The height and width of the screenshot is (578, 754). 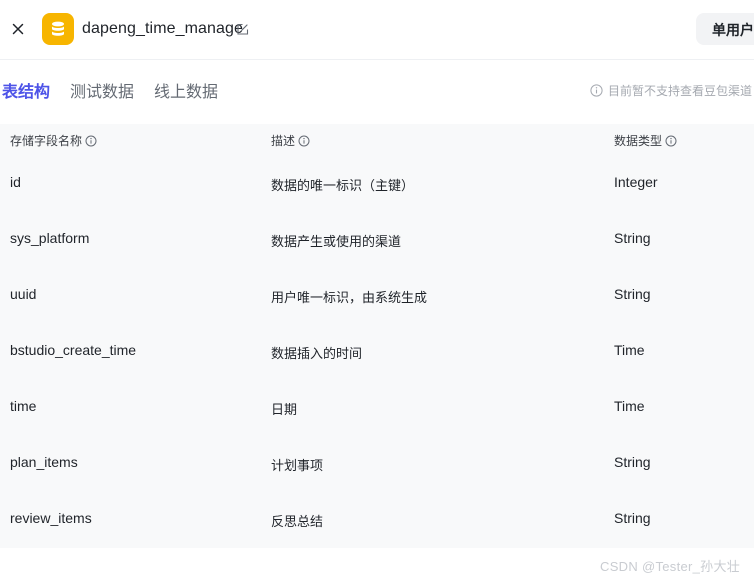 I want to click on column-header-label: 存储字段名称, so click(x=46, y=141).